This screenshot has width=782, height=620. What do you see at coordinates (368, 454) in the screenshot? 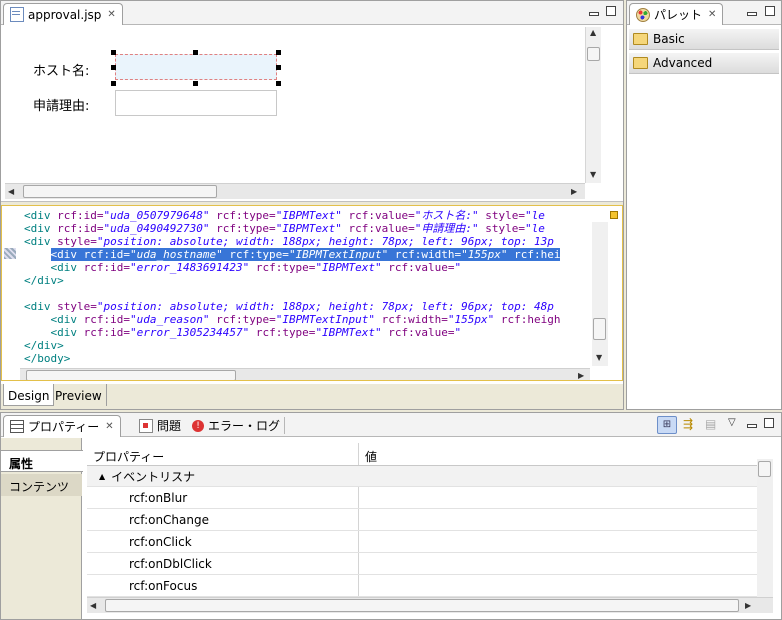
I see `column-header-value: 値` at bounding box center [368, 454].